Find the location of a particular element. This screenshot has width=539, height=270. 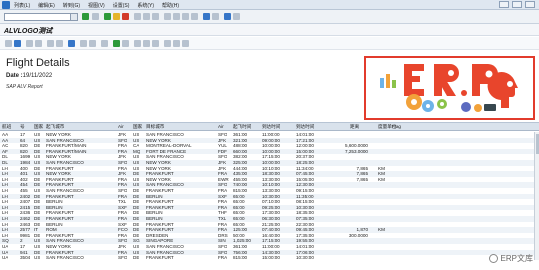

table-cell: 15:00:00 is located at coordinates (271, 258).